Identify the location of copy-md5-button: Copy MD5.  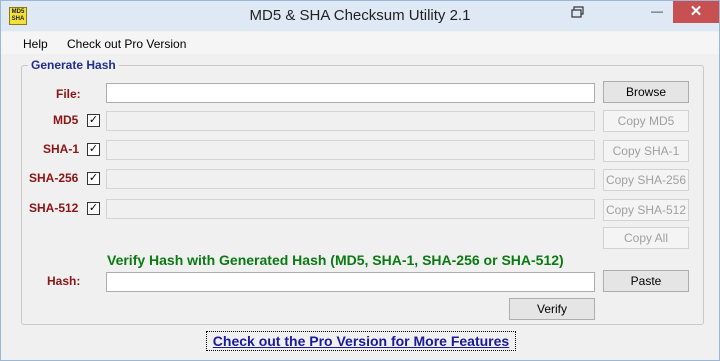
(646, 121).